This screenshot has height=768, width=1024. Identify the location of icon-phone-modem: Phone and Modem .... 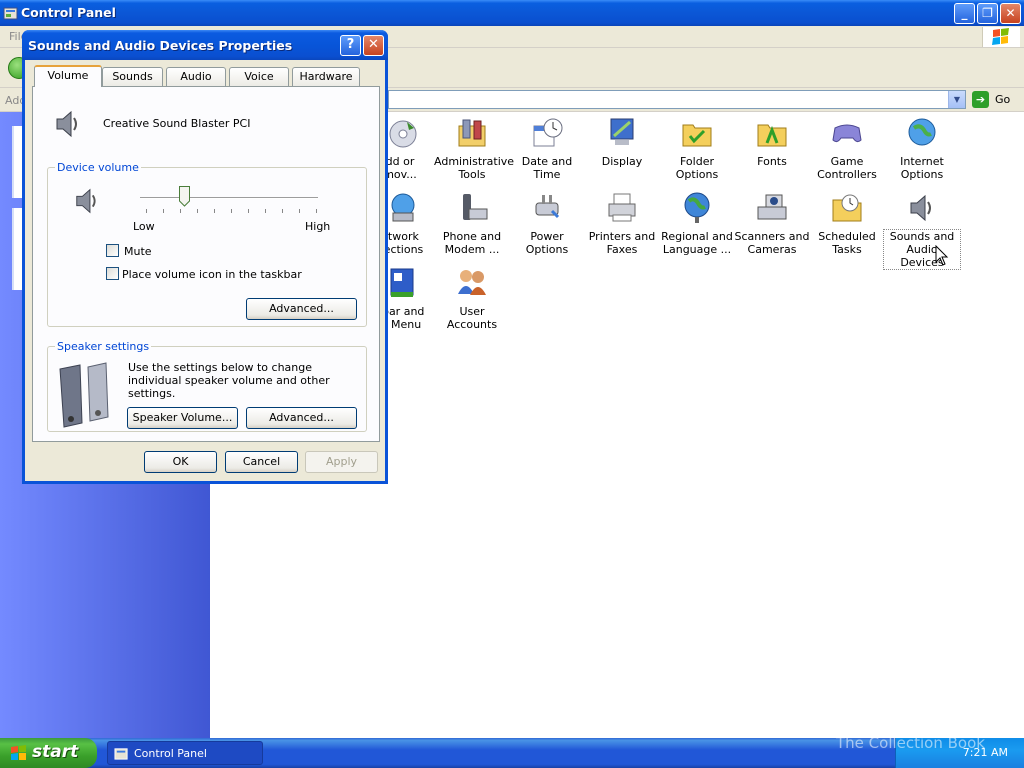
(472, 223).